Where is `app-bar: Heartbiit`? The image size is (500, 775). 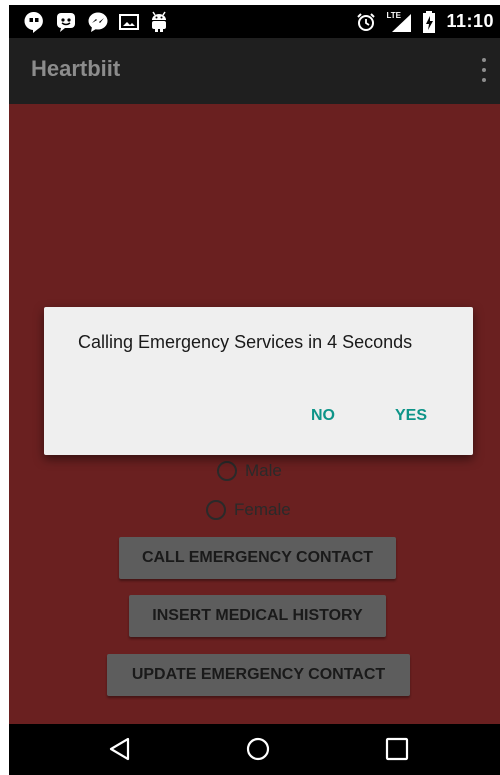 app-bar: Heartbiit is located at coordinates (254, 71).